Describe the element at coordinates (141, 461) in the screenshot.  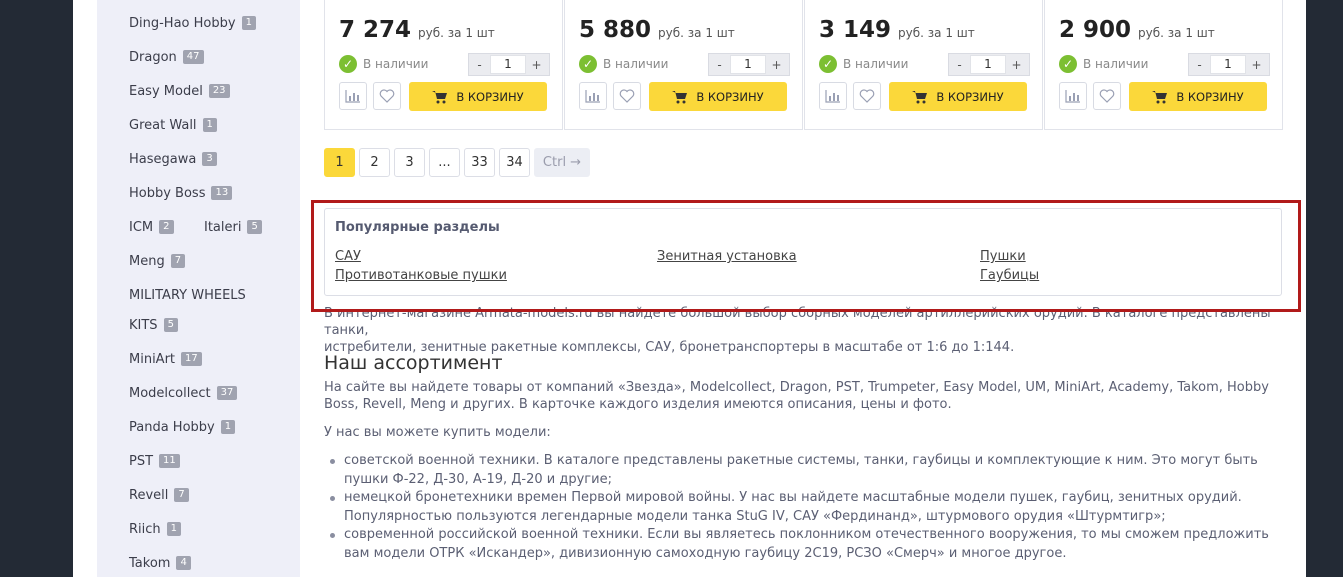
I see `brand-label: PST` at that location.